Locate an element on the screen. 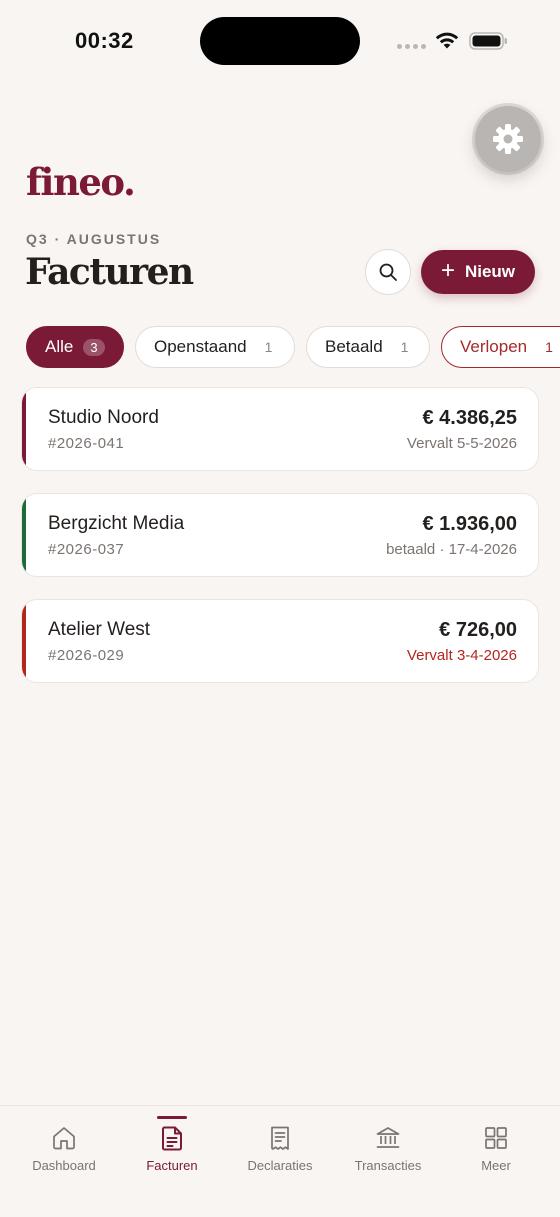 The image size is (560, 1217). invoice-paid-date: betaald · 17-4-2026 is located at coordinates (451, 549).